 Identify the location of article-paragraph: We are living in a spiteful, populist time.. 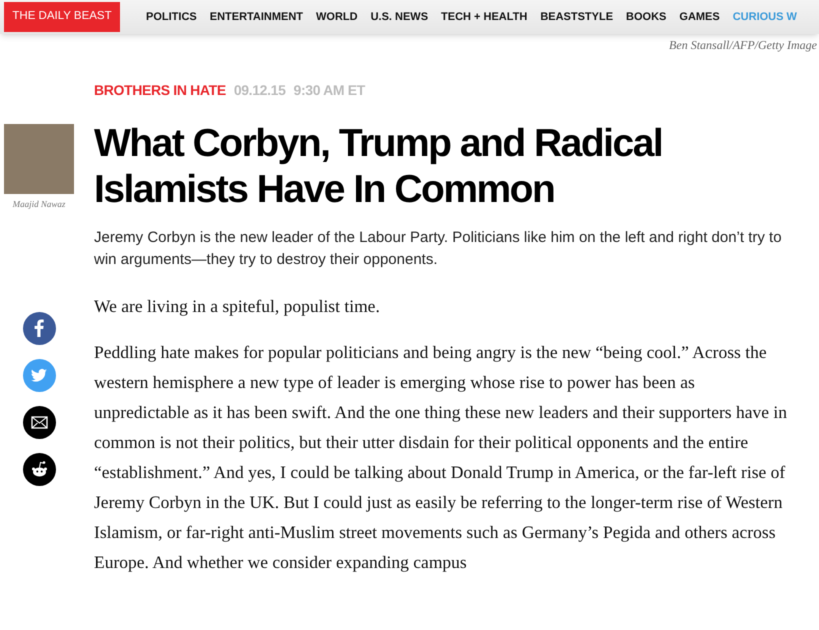
(237, 306).